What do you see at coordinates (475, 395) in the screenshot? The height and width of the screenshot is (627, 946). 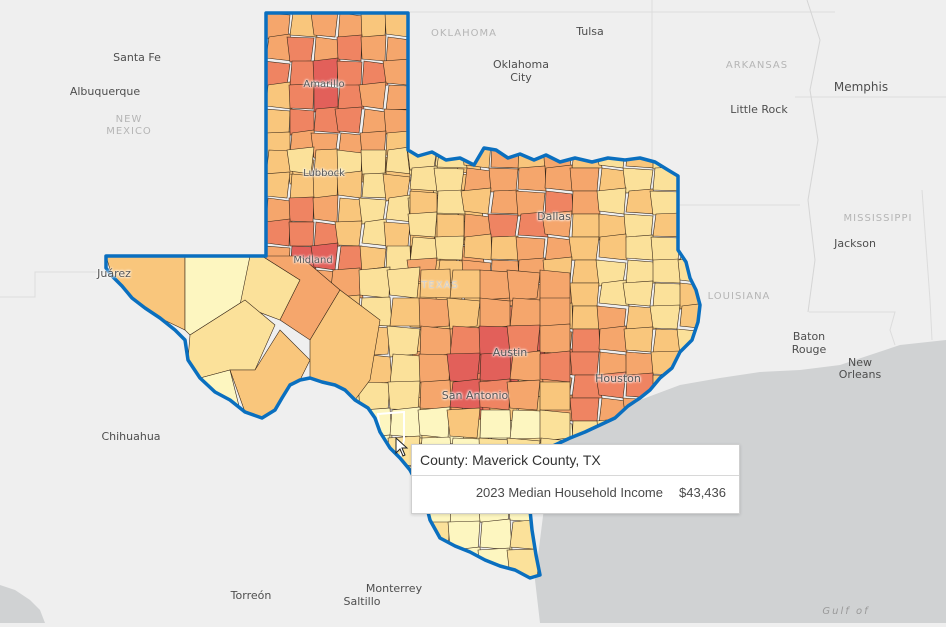 I see `city-label-san-antonio: San Antonio` at bounding box center [475, 395].